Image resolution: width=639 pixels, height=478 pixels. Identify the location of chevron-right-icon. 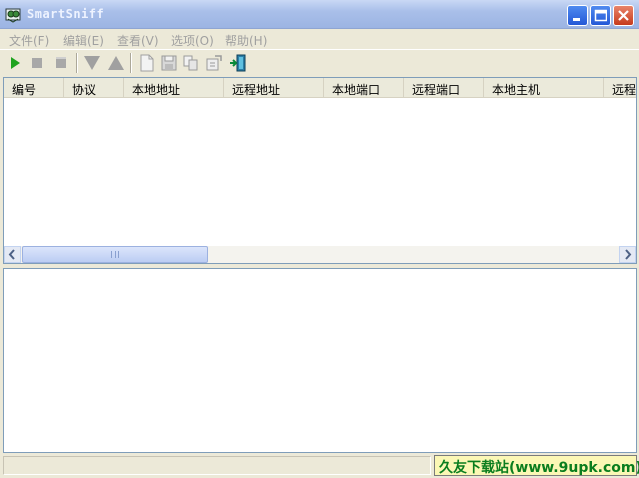
(628, 254).